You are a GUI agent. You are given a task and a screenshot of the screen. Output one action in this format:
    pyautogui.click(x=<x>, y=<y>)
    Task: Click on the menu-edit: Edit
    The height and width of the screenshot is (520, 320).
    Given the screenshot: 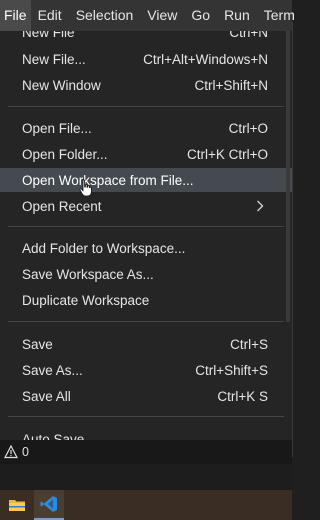 What is the action you would take?
    pyautogui.click(x=50, y=15)
    